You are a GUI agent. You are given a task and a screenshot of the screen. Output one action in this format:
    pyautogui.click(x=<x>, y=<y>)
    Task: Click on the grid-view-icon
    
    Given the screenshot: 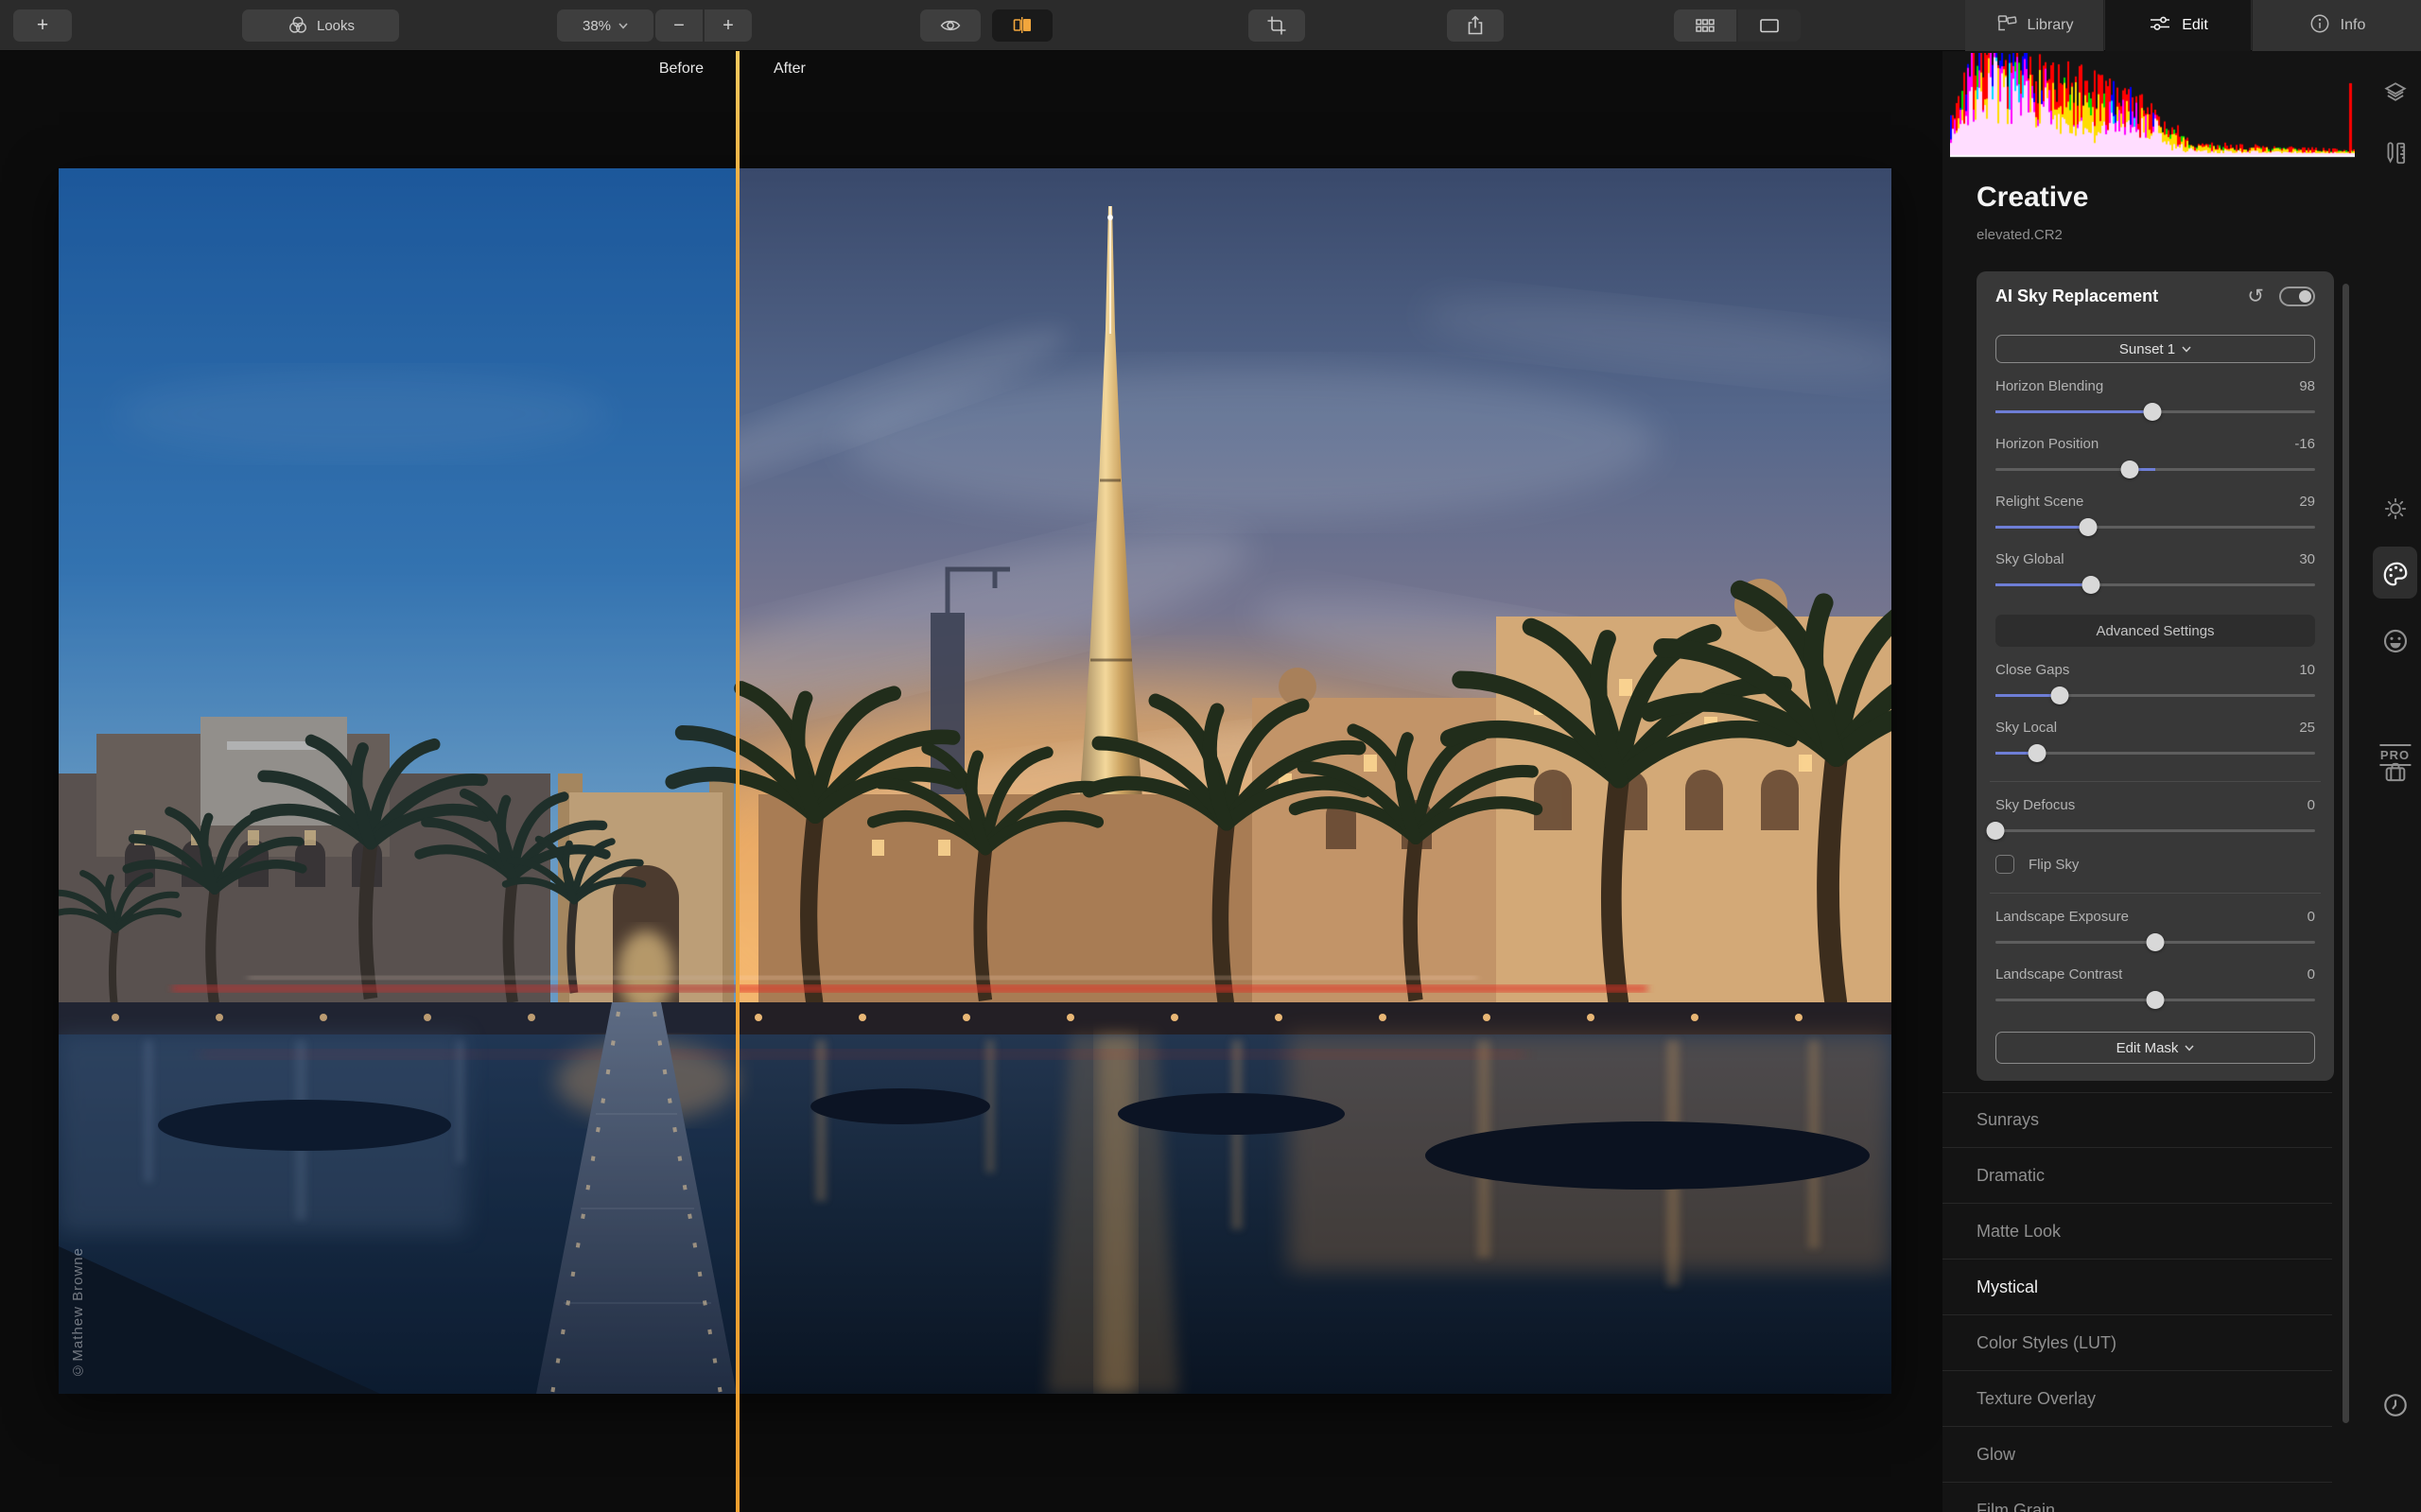 What is the action you would take?
    pyautogui.click(x=1705, y=25)
    